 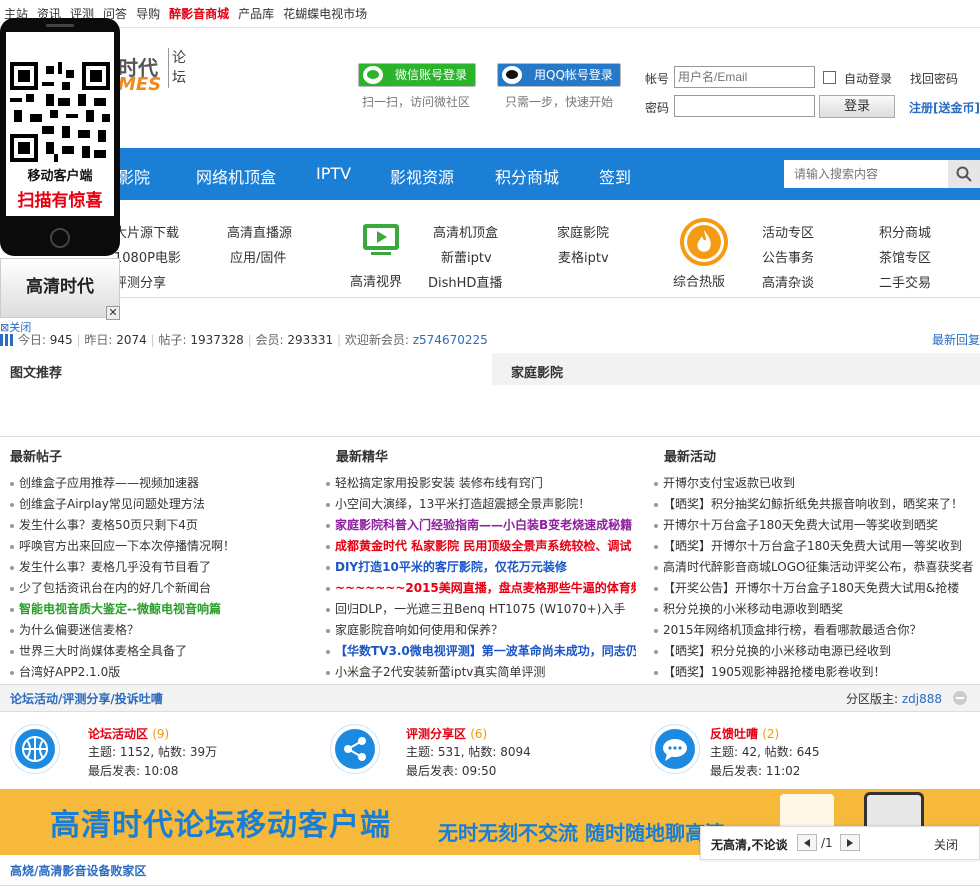 I want to click on subnav-item: 高清杂谈, so click(x=788, y=281).